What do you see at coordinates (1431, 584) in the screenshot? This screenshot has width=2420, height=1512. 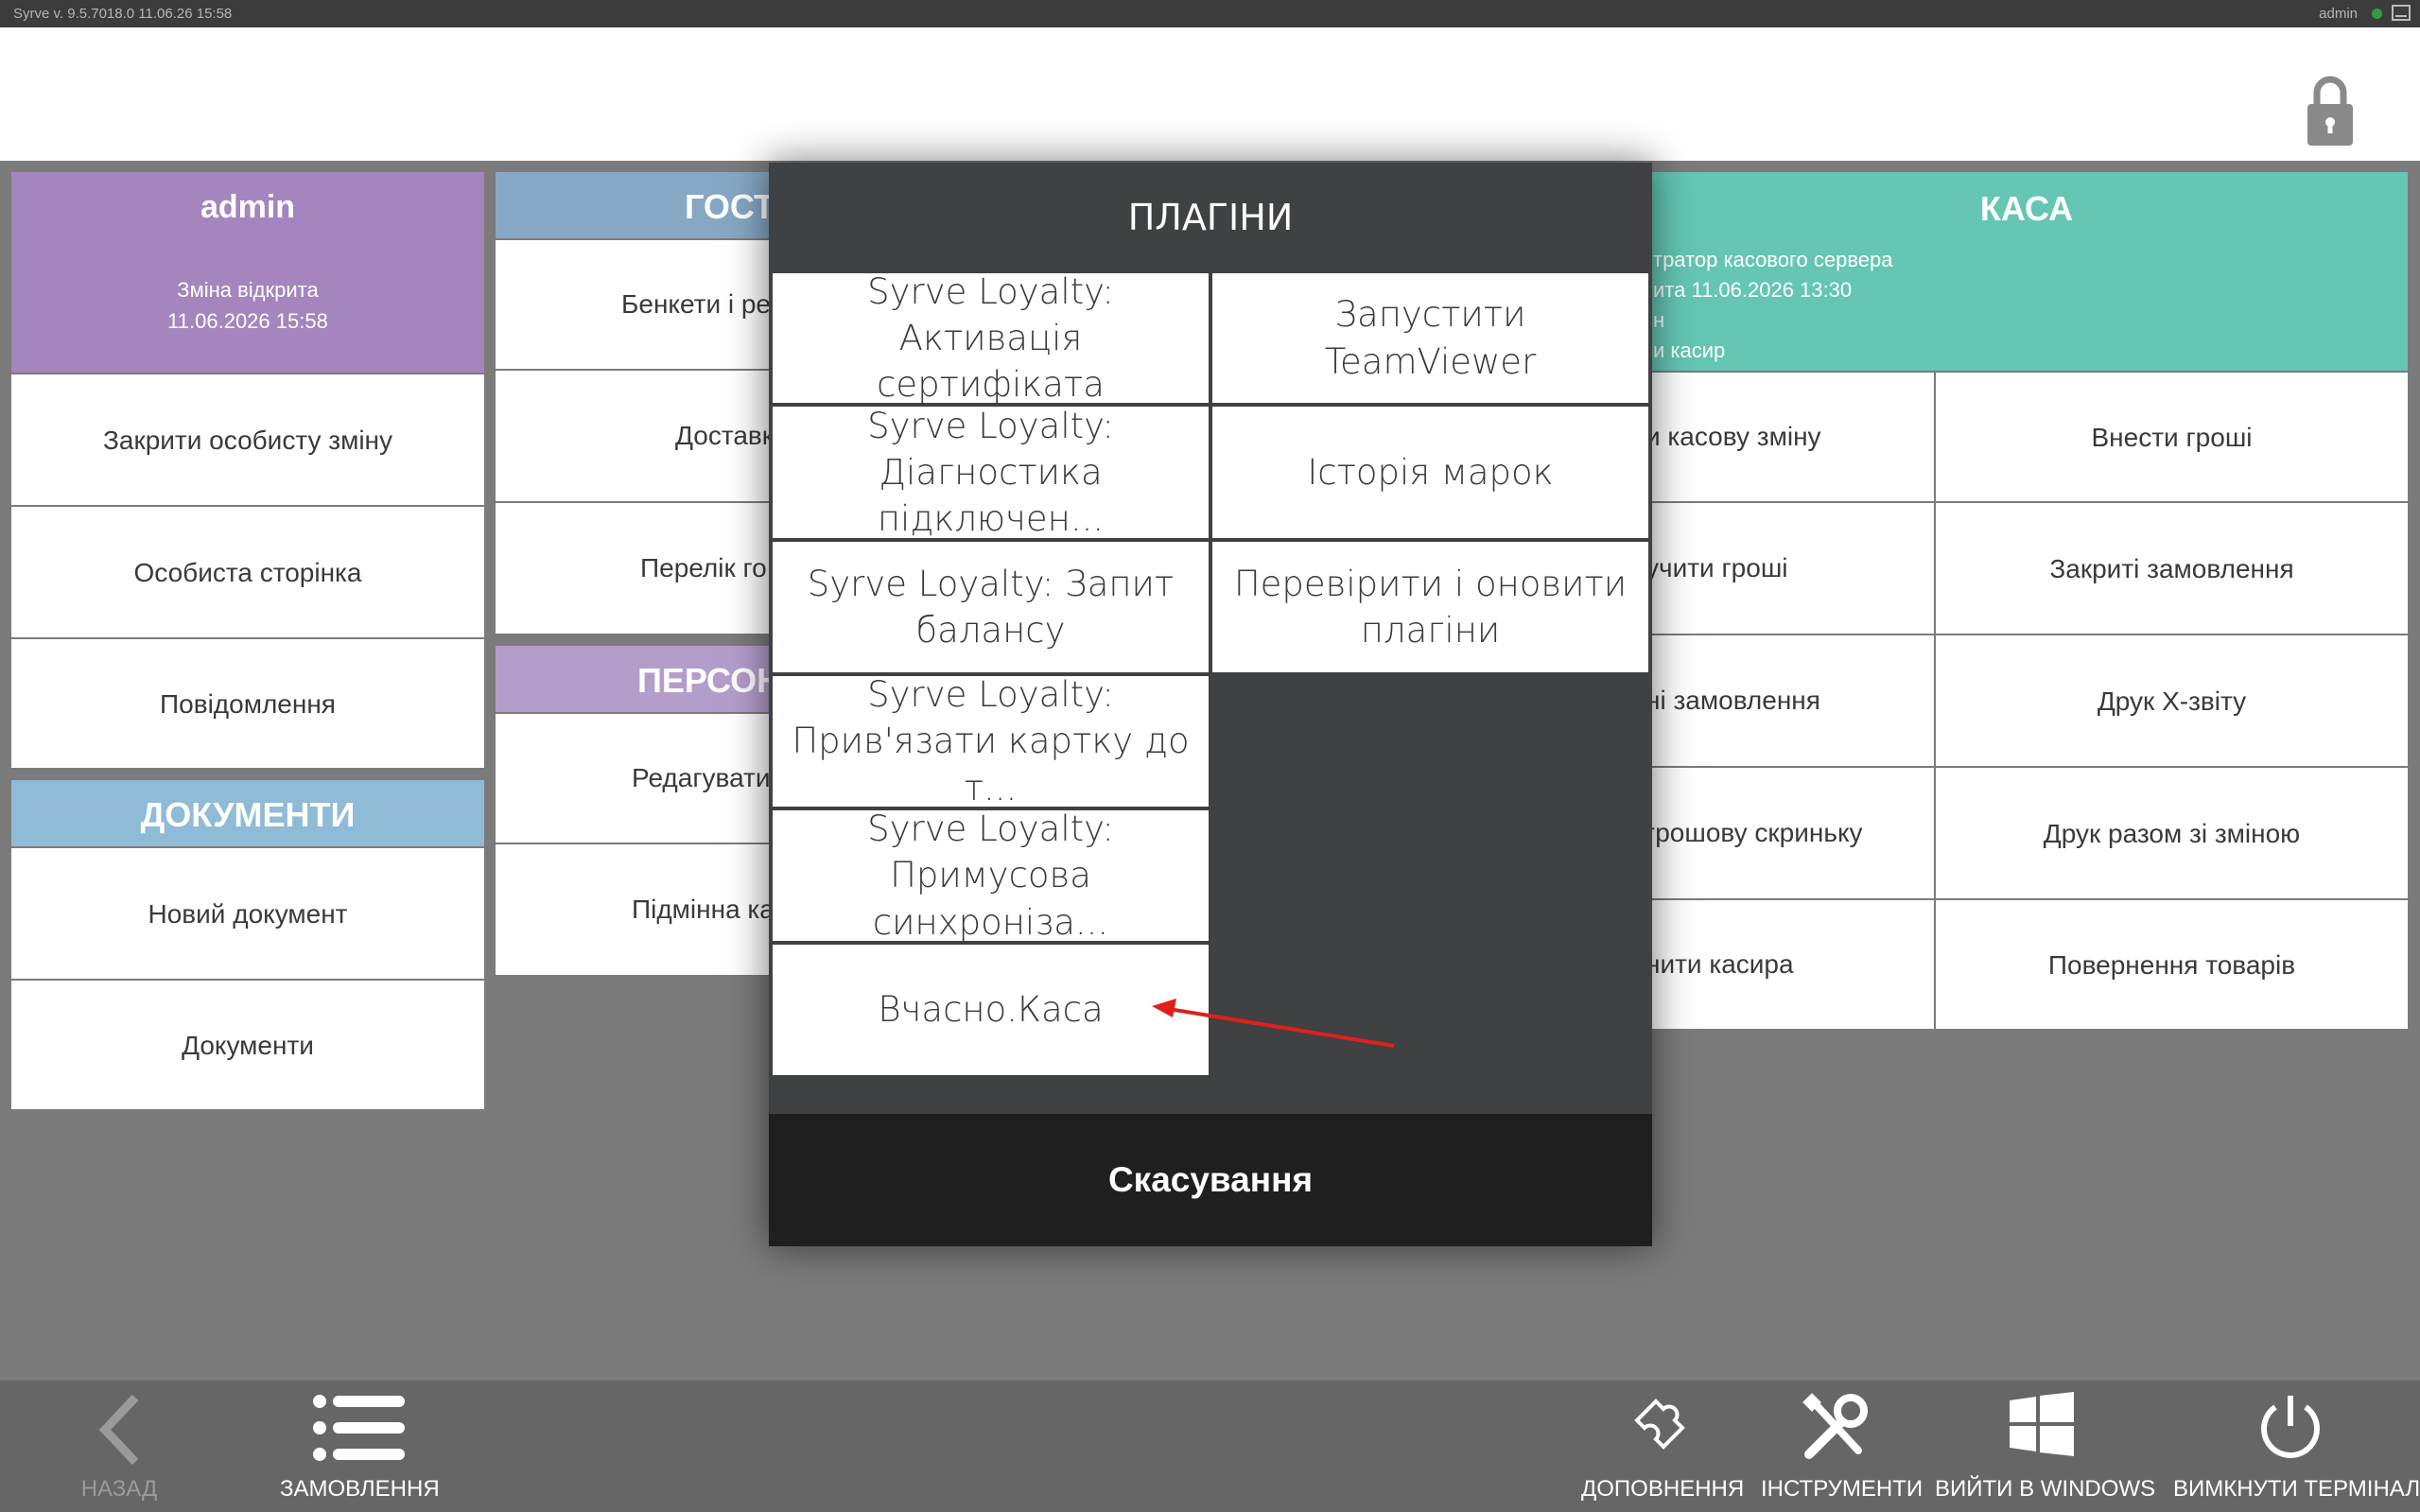 I see `button-line: Перевірити і оновити` at bounding box center [1431, 584].